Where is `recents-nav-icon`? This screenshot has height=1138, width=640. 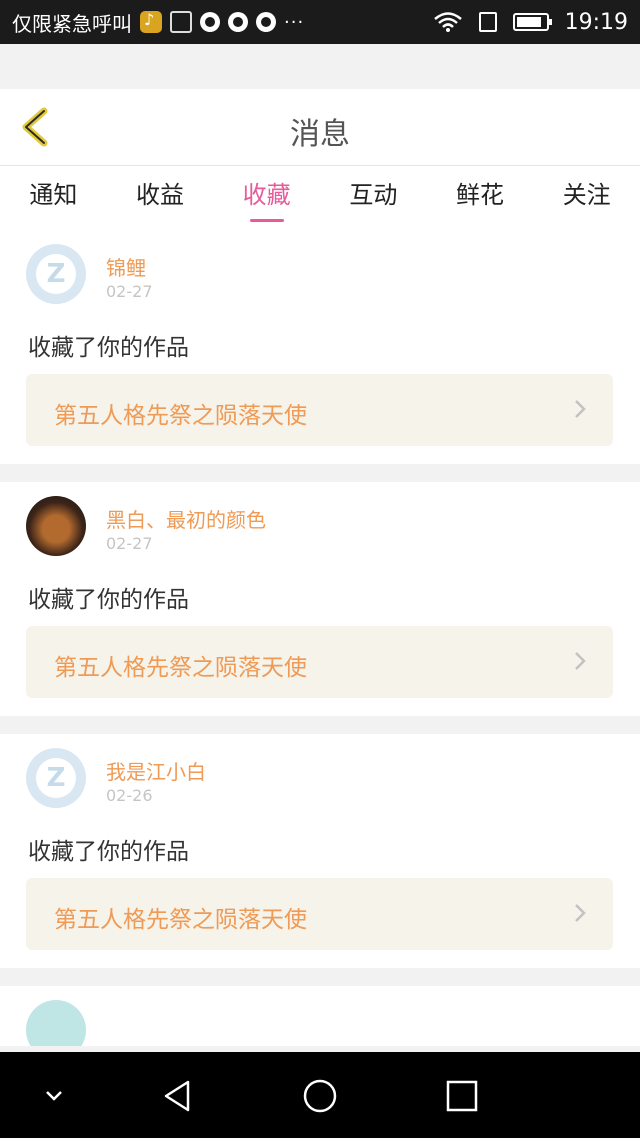
recents-nav-icon is located at coordinates (462, 1096).